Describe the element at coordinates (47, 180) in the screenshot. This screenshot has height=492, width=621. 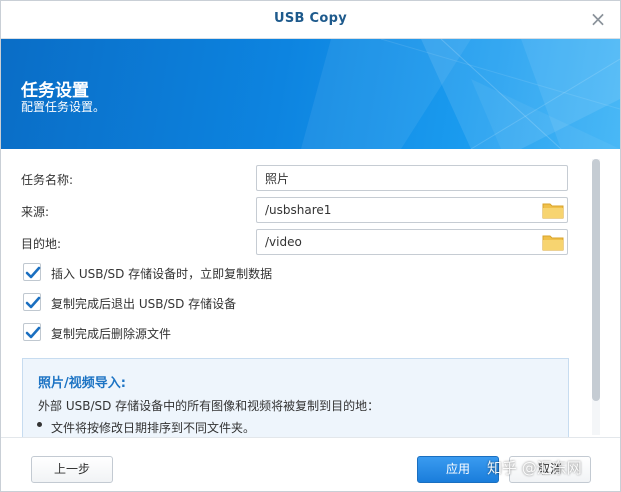
I see `task-name-label: 任务名称:` at that location.